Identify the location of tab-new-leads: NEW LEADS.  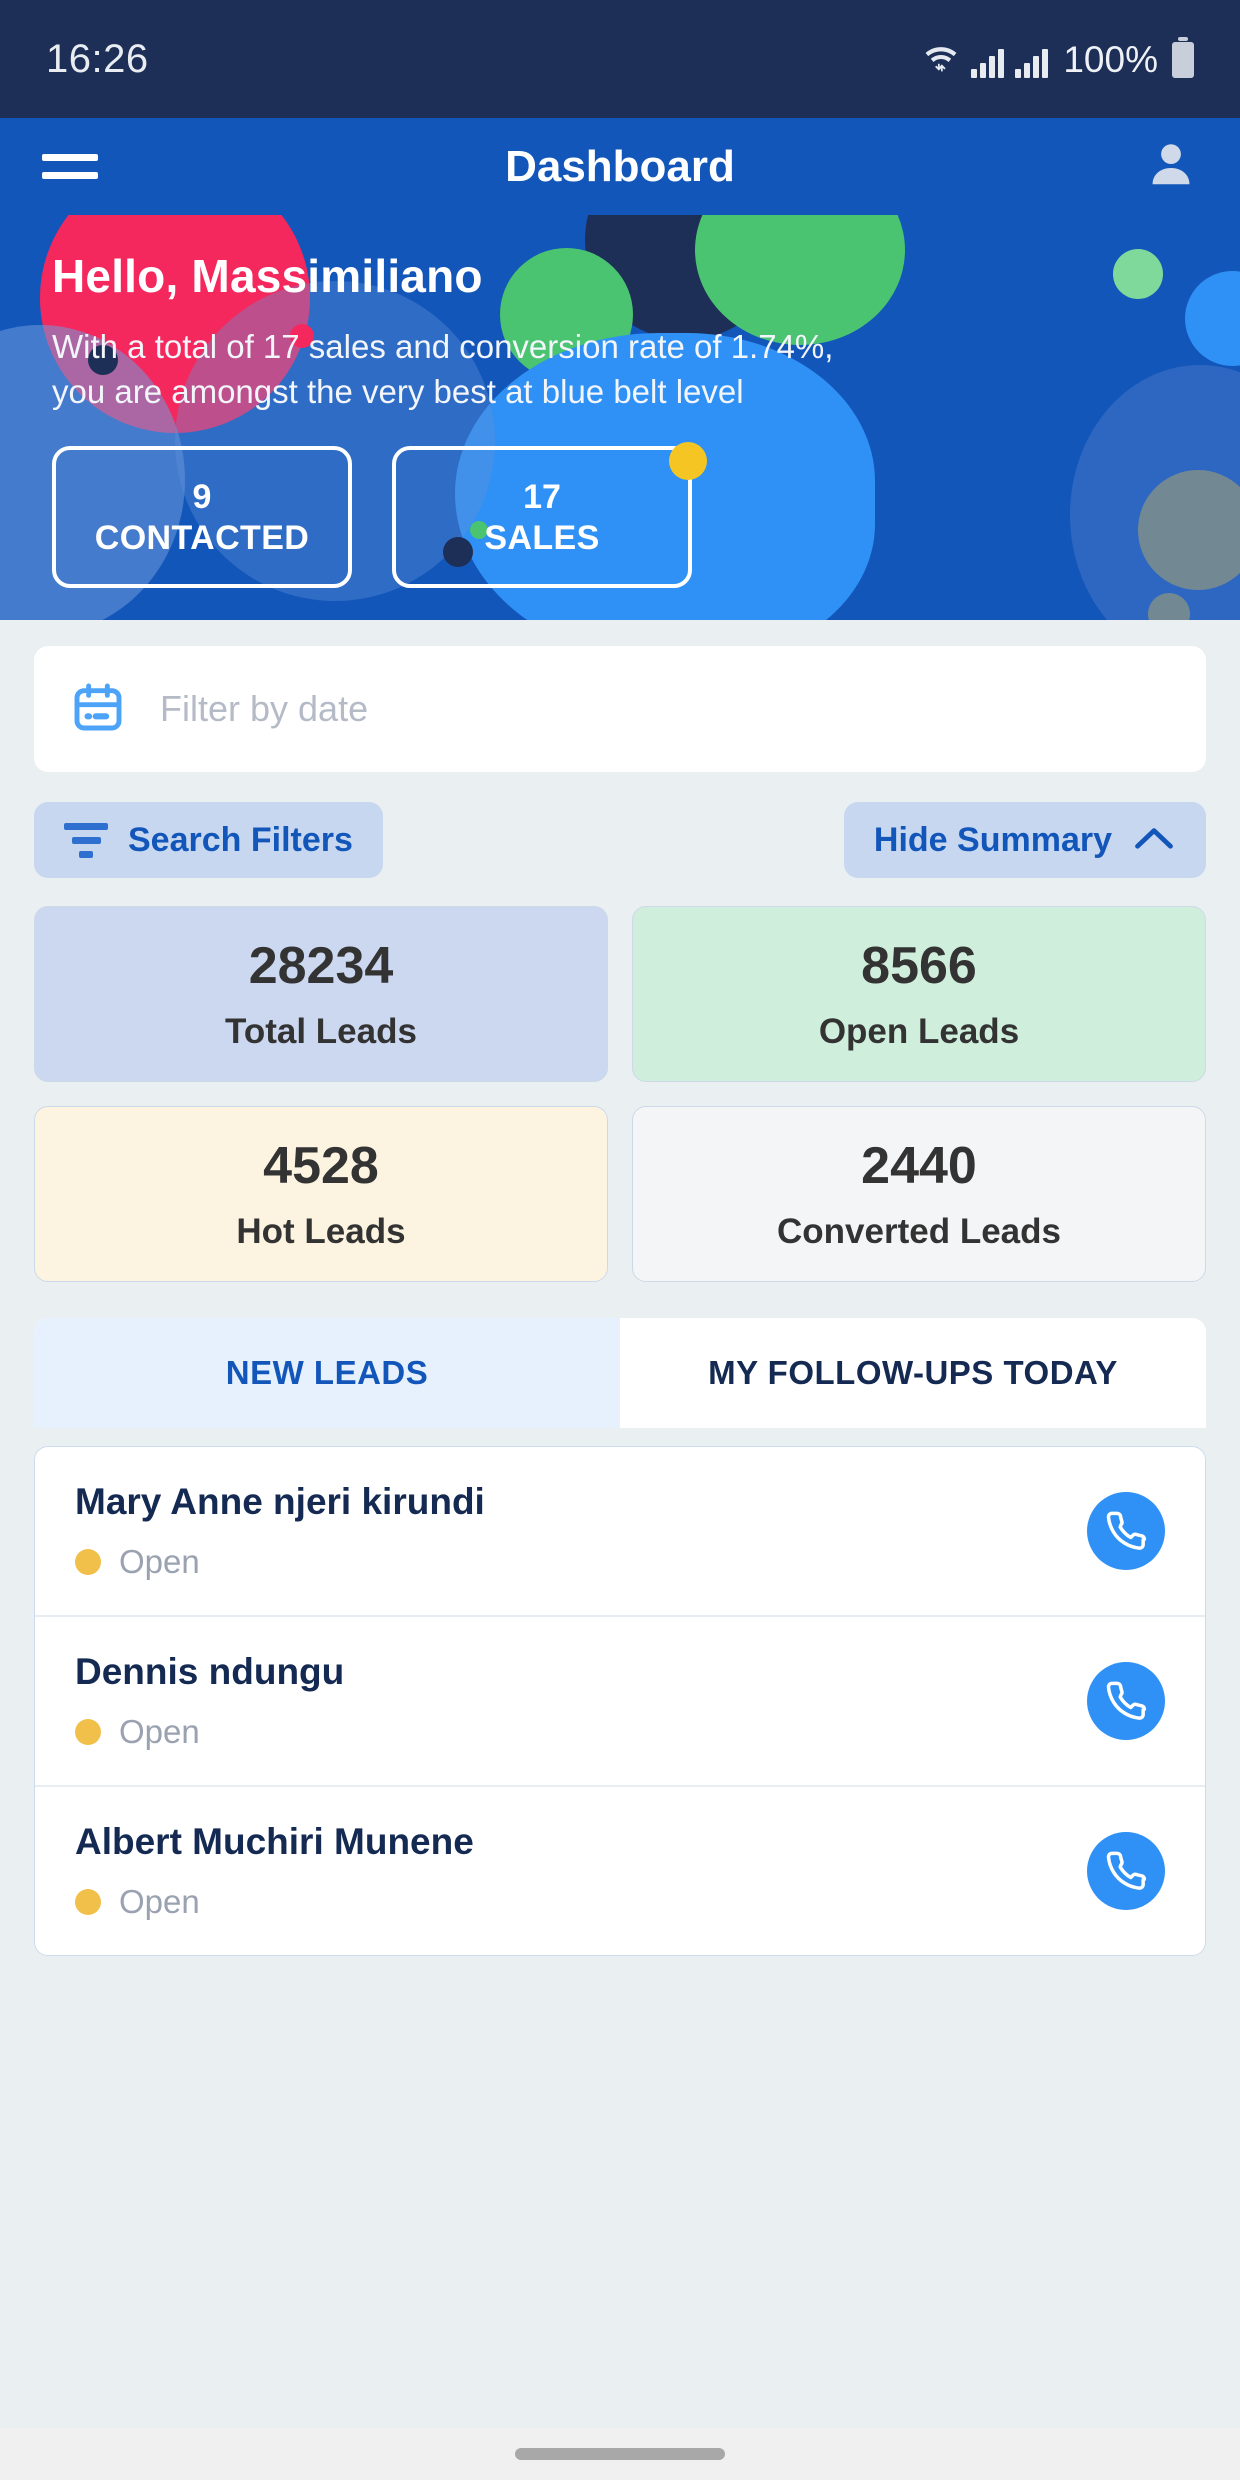
(327, 1373).